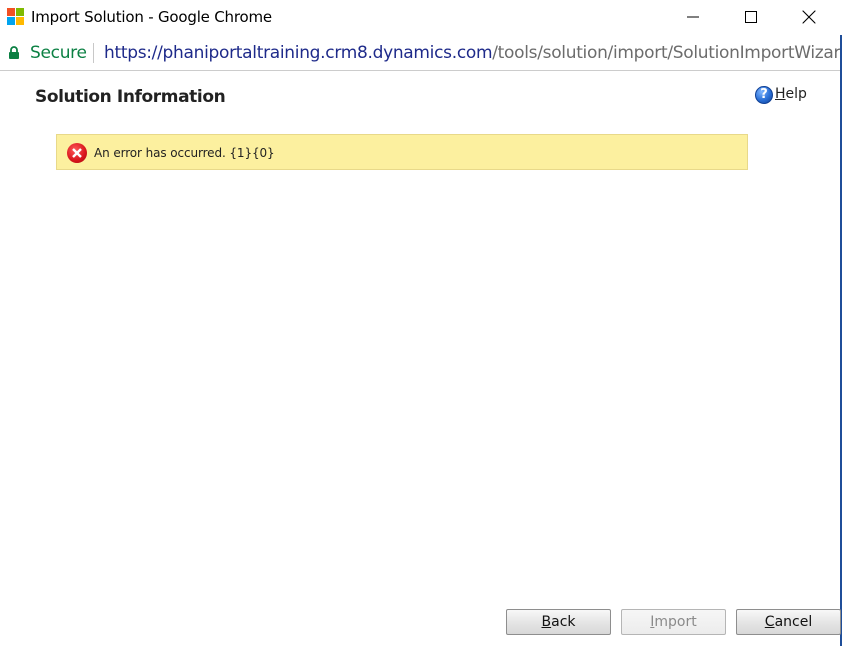  Describe the element at coordinates (764, 95) in the screenshot. I see `help-question-icon: ?` at that location.